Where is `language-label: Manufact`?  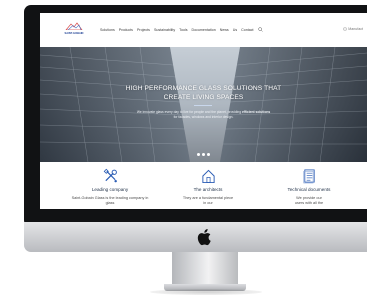
language-label: Manufact is located at coordinates (355, 29).